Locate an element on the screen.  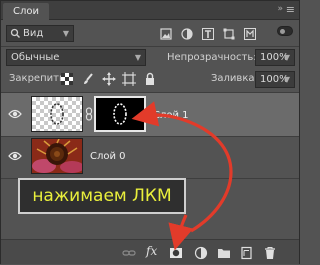
filter-kind-value: Вид is located at coordinates (33, 33).